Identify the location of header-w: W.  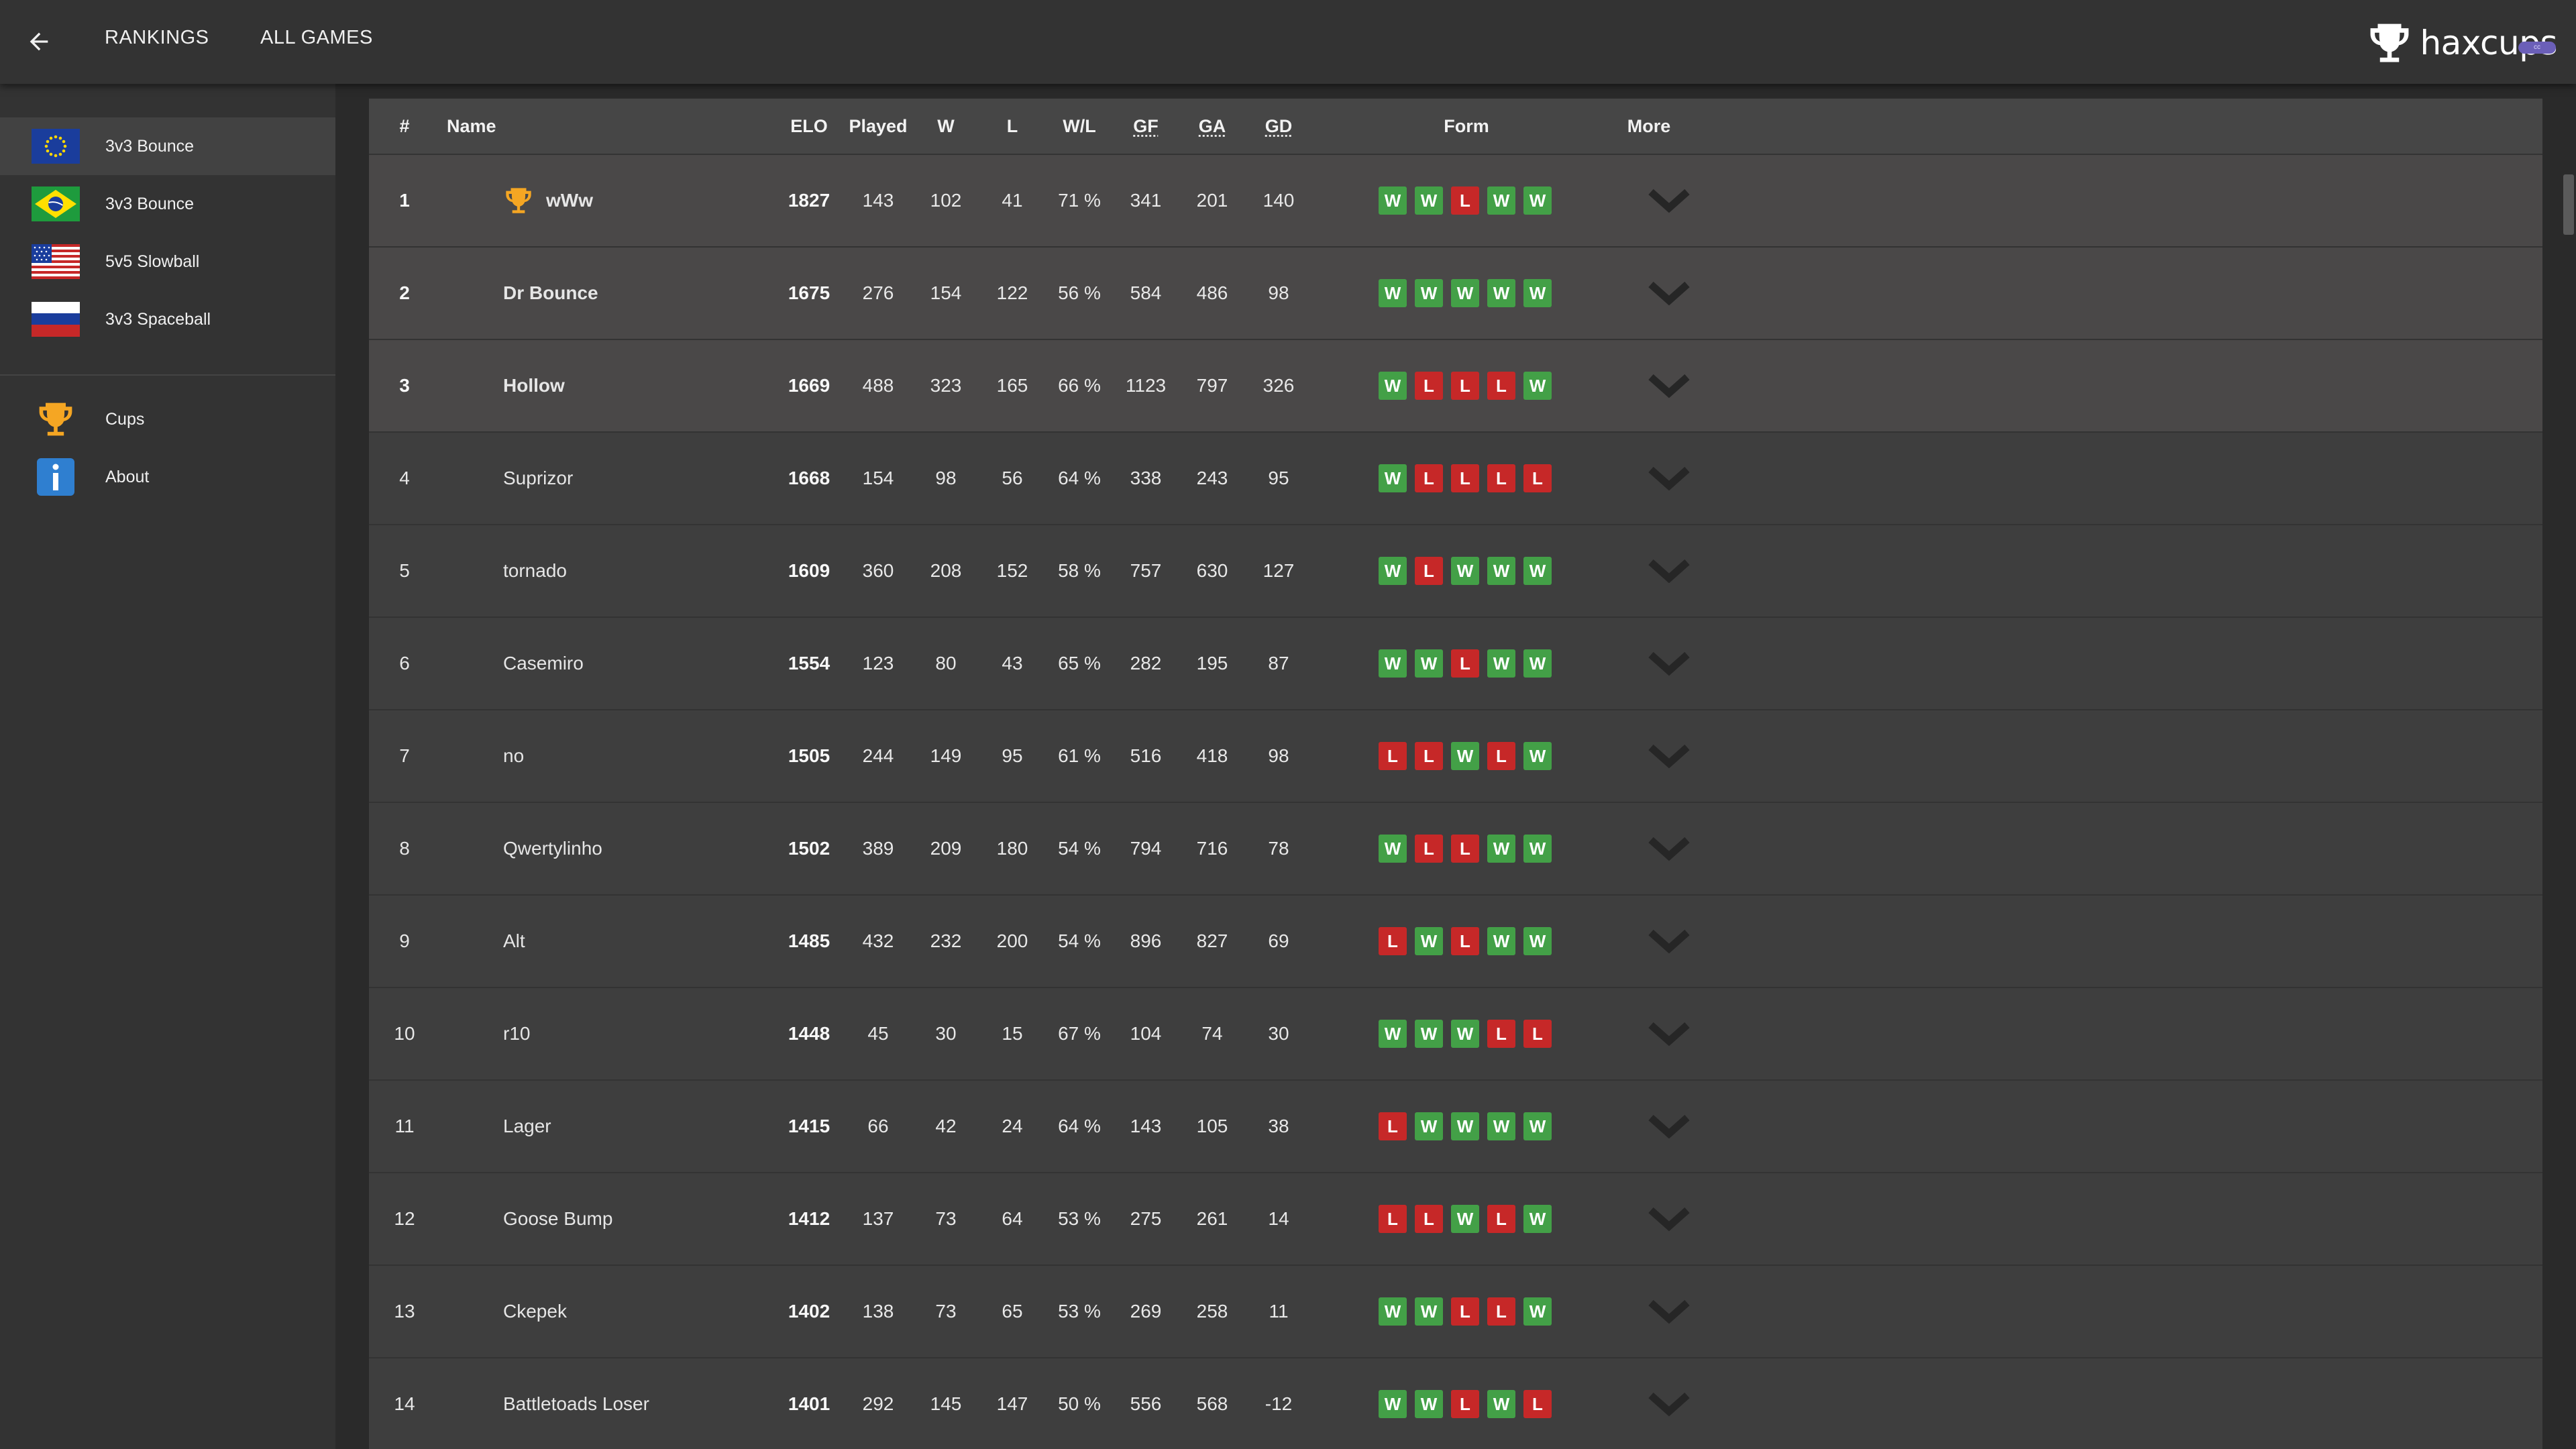
(945, 126).